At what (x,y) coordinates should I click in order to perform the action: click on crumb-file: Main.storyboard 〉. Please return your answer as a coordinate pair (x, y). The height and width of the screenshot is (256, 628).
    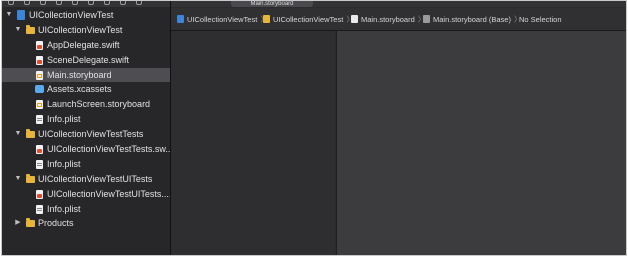
    Looking at the image, I should click on (389, 19).